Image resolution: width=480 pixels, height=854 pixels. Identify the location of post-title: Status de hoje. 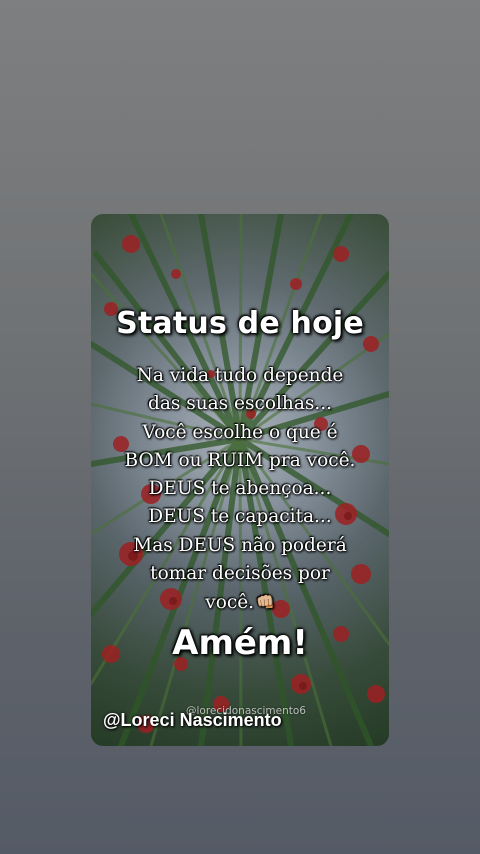
(240, 323).